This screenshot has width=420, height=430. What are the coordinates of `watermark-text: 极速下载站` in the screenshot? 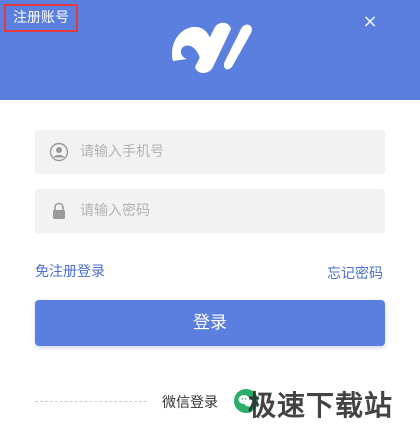 It's located at (321, 405).